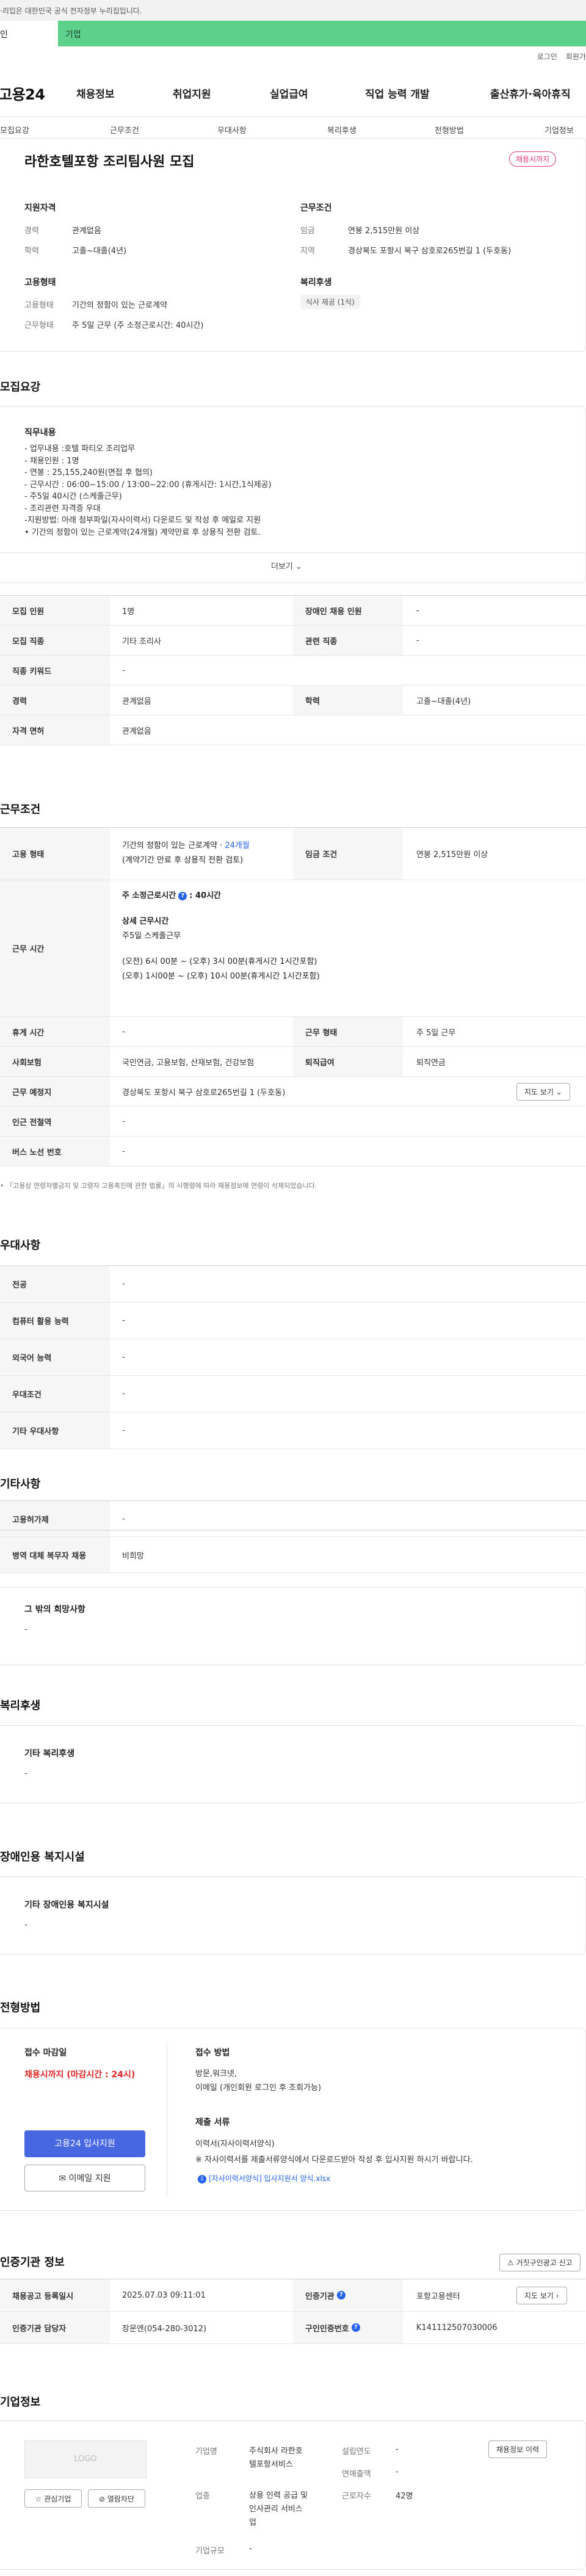  I want to click on row-header: 관련 직종, so click(348, 640).